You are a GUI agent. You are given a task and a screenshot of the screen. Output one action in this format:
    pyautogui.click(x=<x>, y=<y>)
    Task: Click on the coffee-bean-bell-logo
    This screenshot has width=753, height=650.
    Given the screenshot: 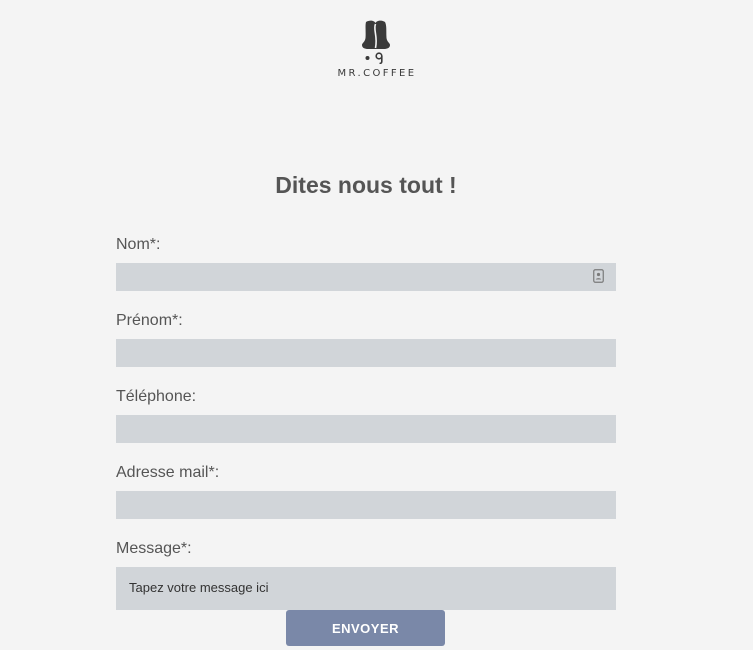 What is the action you would take?
    pyautogui.click(x=376, y=42)
    